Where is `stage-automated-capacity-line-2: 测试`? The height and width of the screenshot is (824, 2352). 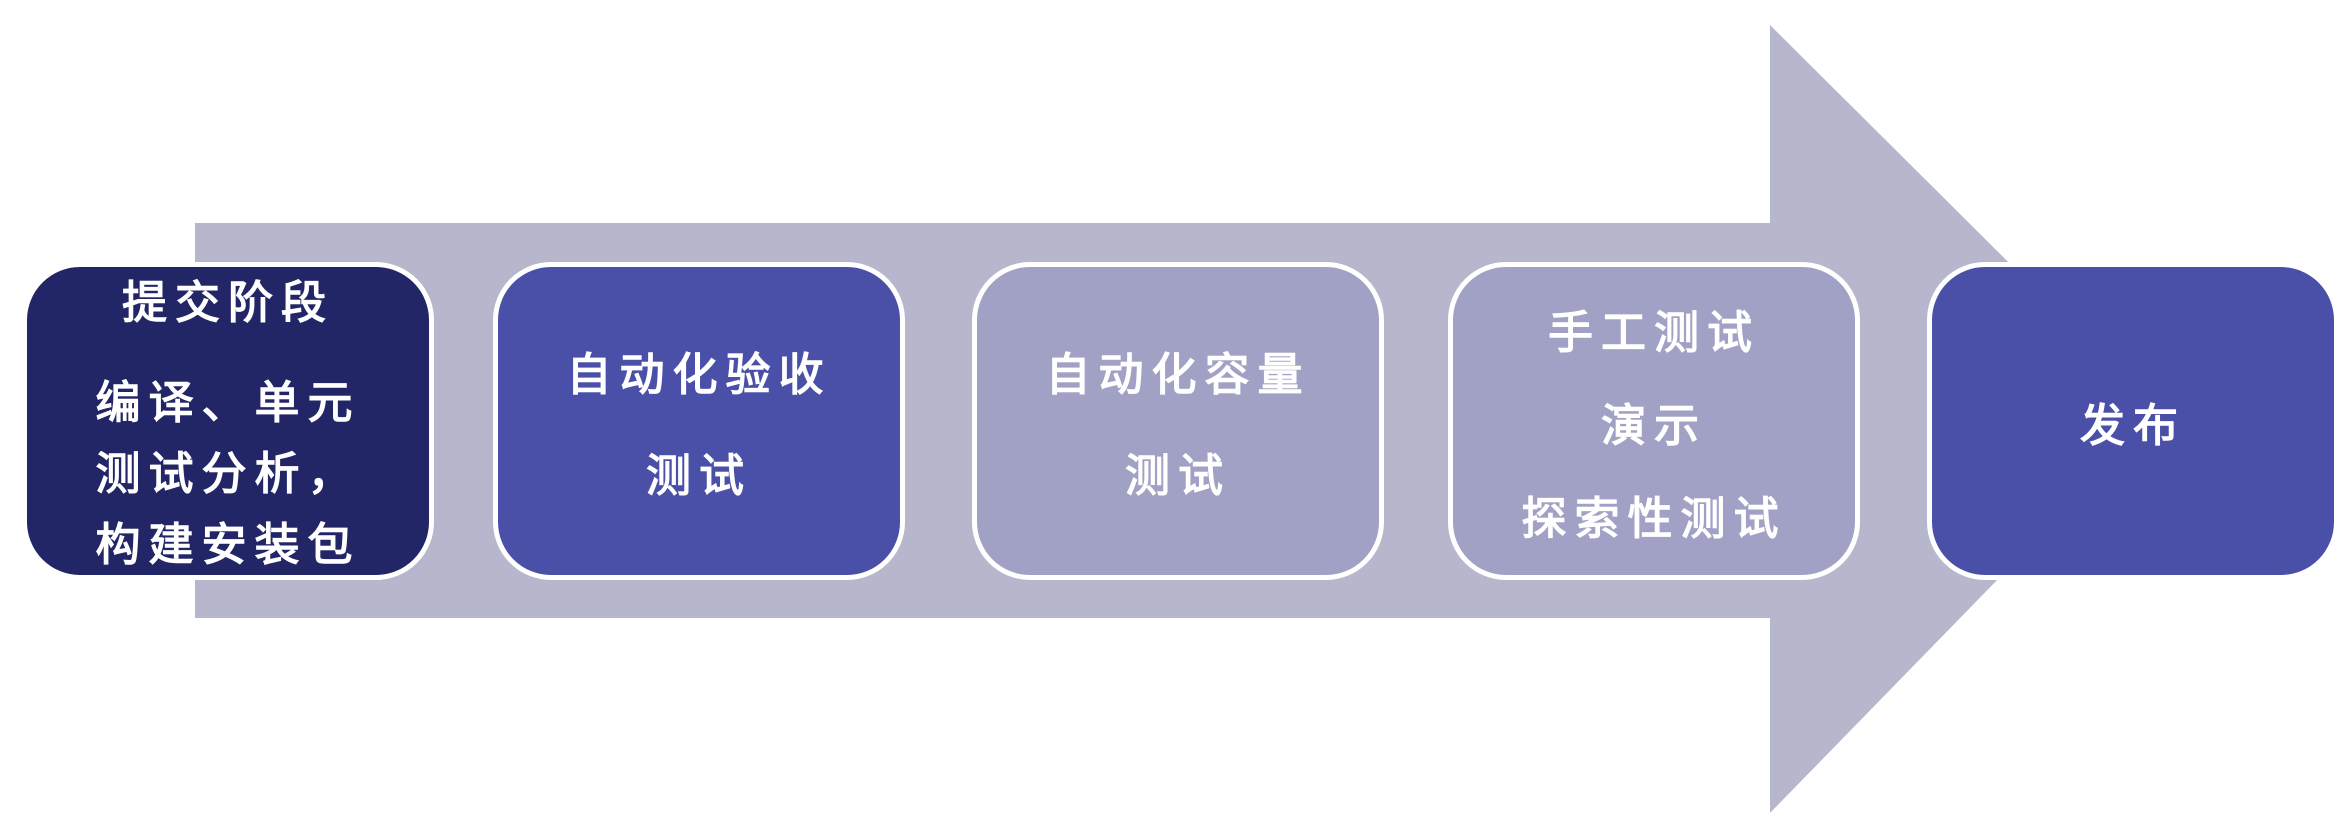 stage-automated-capacity-line-2: 测试 is located at coordinates (1177, 475).